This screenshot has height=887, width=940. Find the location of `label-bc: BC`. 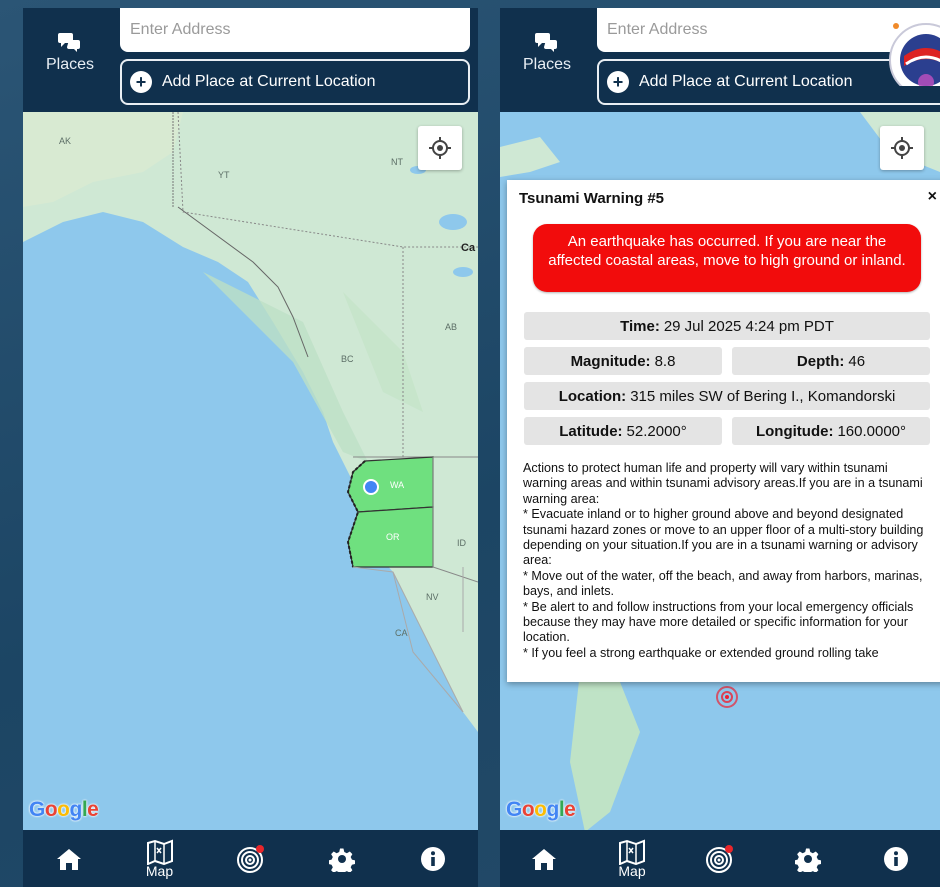

label-bc: BC is located at coordinates (347, 359).